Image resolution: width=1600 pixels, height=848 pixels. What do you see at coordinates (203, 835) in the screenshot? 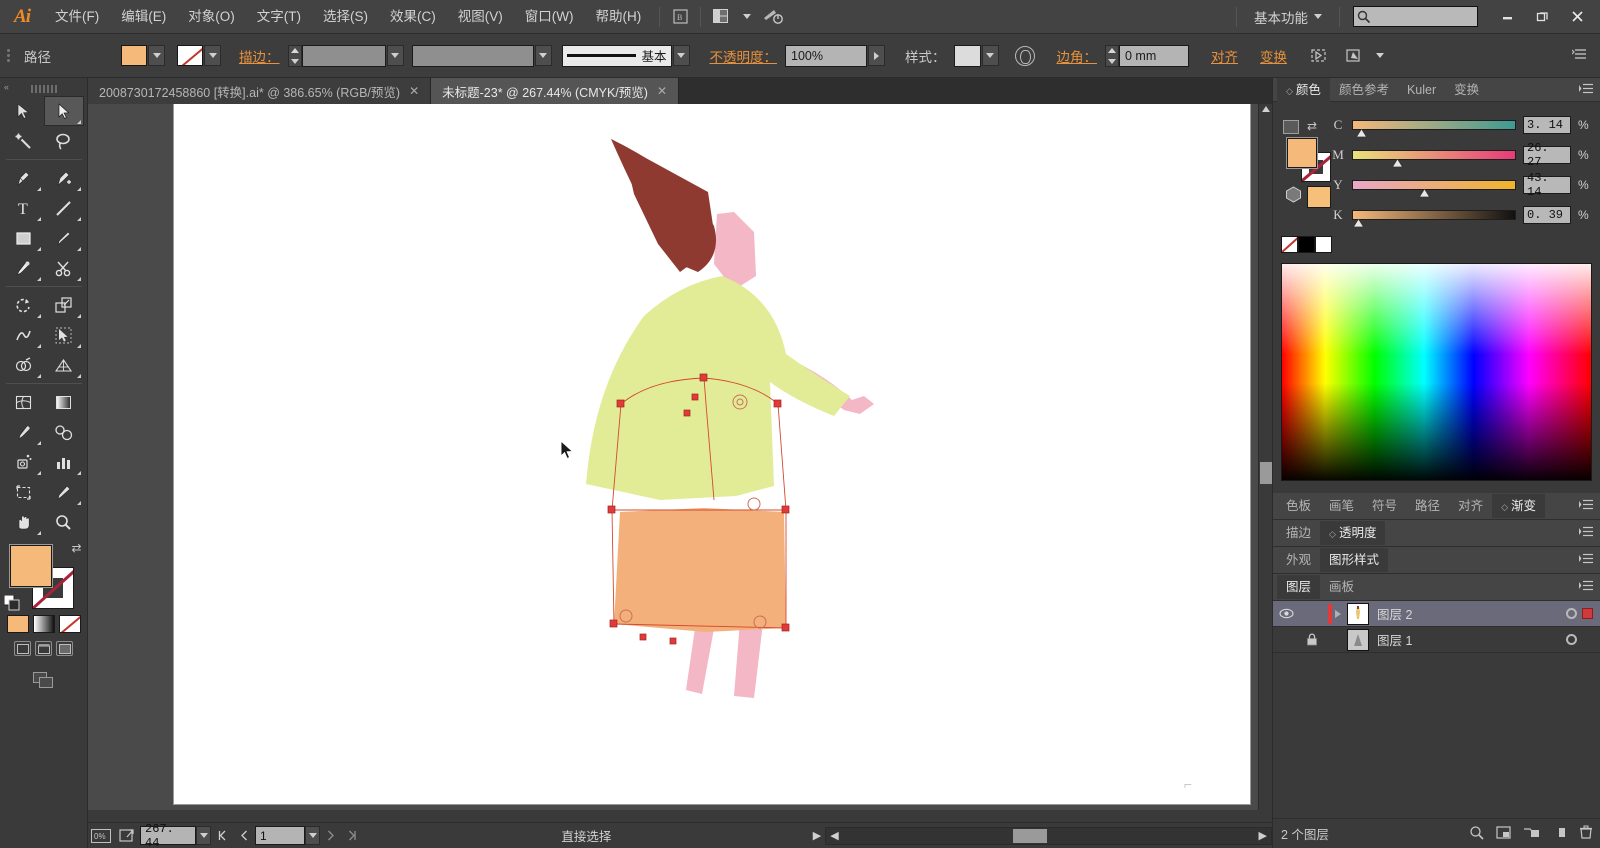
I see `zoom-dropdown-icon` at bounding box center [203, 835].